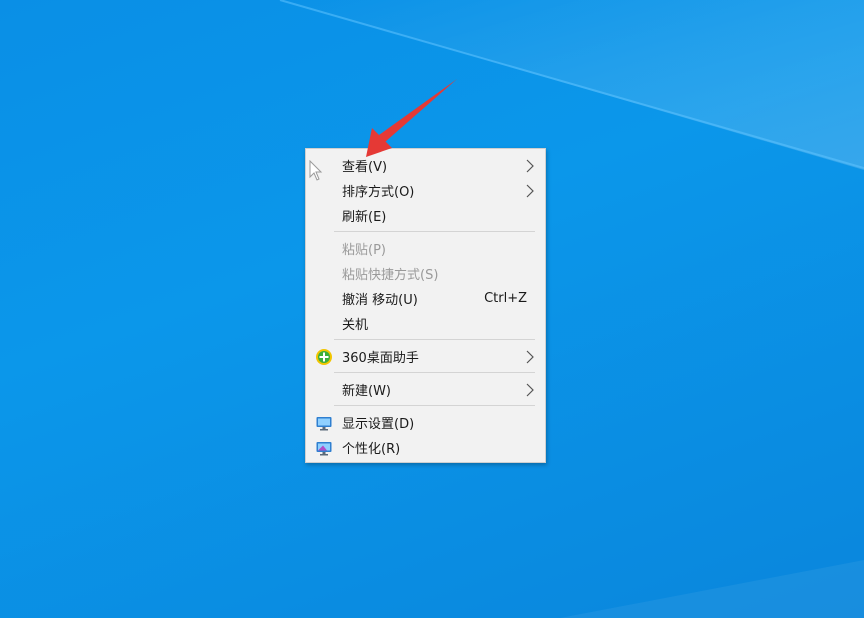 The height and width of the screenshot is (618, 864). What do you see at coordinates (324, 424) in the screenshot?
I see `display-settings-icon` at bounding box center [324, 424].